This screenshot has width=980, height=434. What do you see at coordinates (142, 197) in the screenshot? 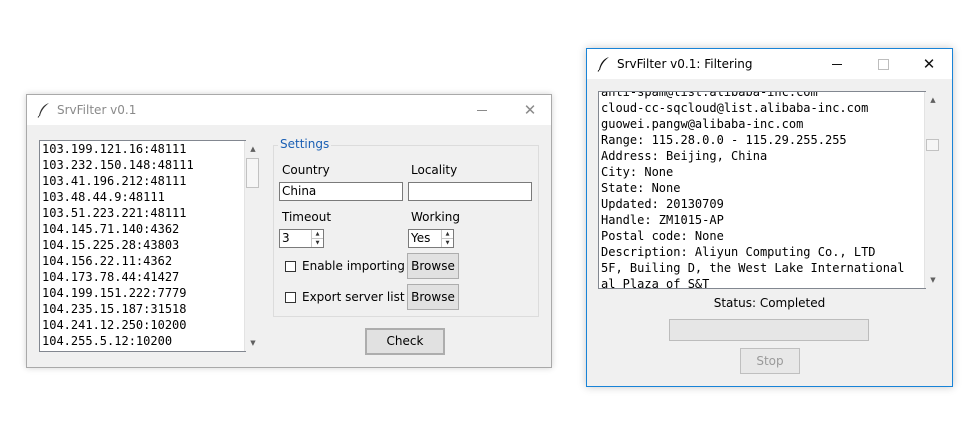
I see `server-list-item: 103.48.44.9:48111` at bounding box center [142, 197].